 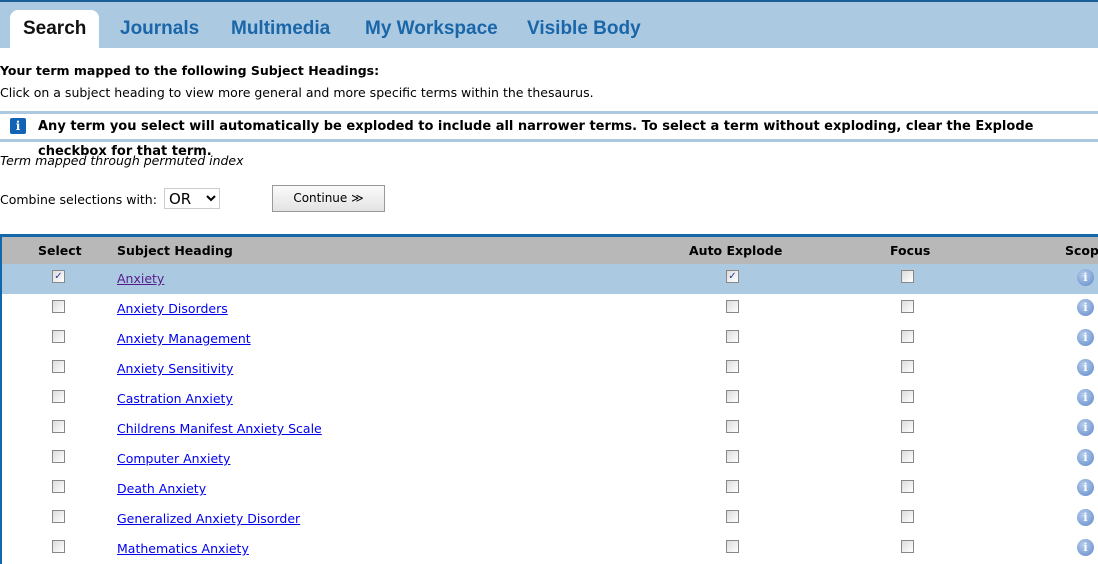 What do you see at coordinates (550, 489) in the screenshot?
I see `table-row: Death Anxiety i` at bounding box center [550, 489].